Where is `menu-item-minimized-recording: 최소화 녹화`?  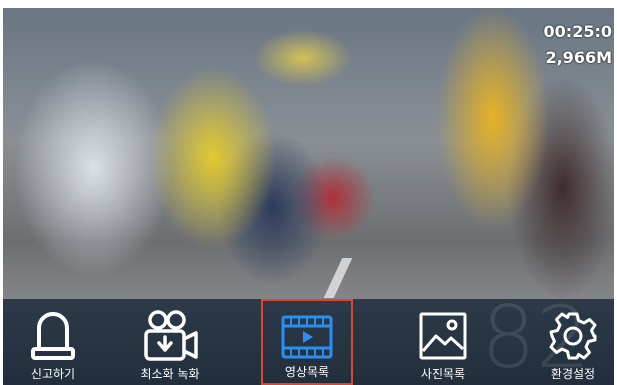 menu-item-minimized-recording: 최소화 녹화 is located at coordinates (170, 342).